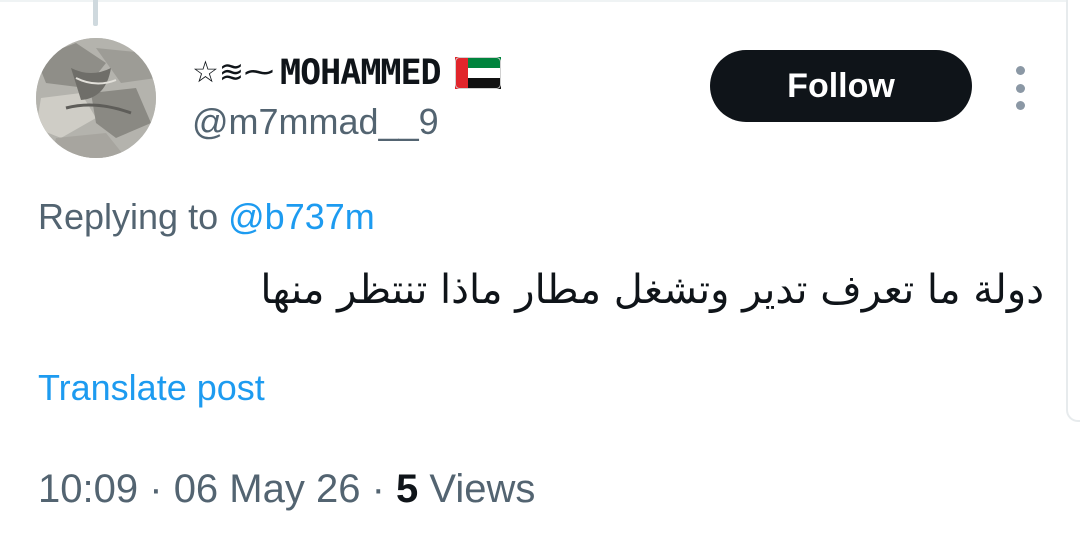 Image resolution: width=1080 pixels, height=540 pixels. I want to click on post-metadata: 10:09 · 06 May 26 · 5 Views, so click(286, 489).